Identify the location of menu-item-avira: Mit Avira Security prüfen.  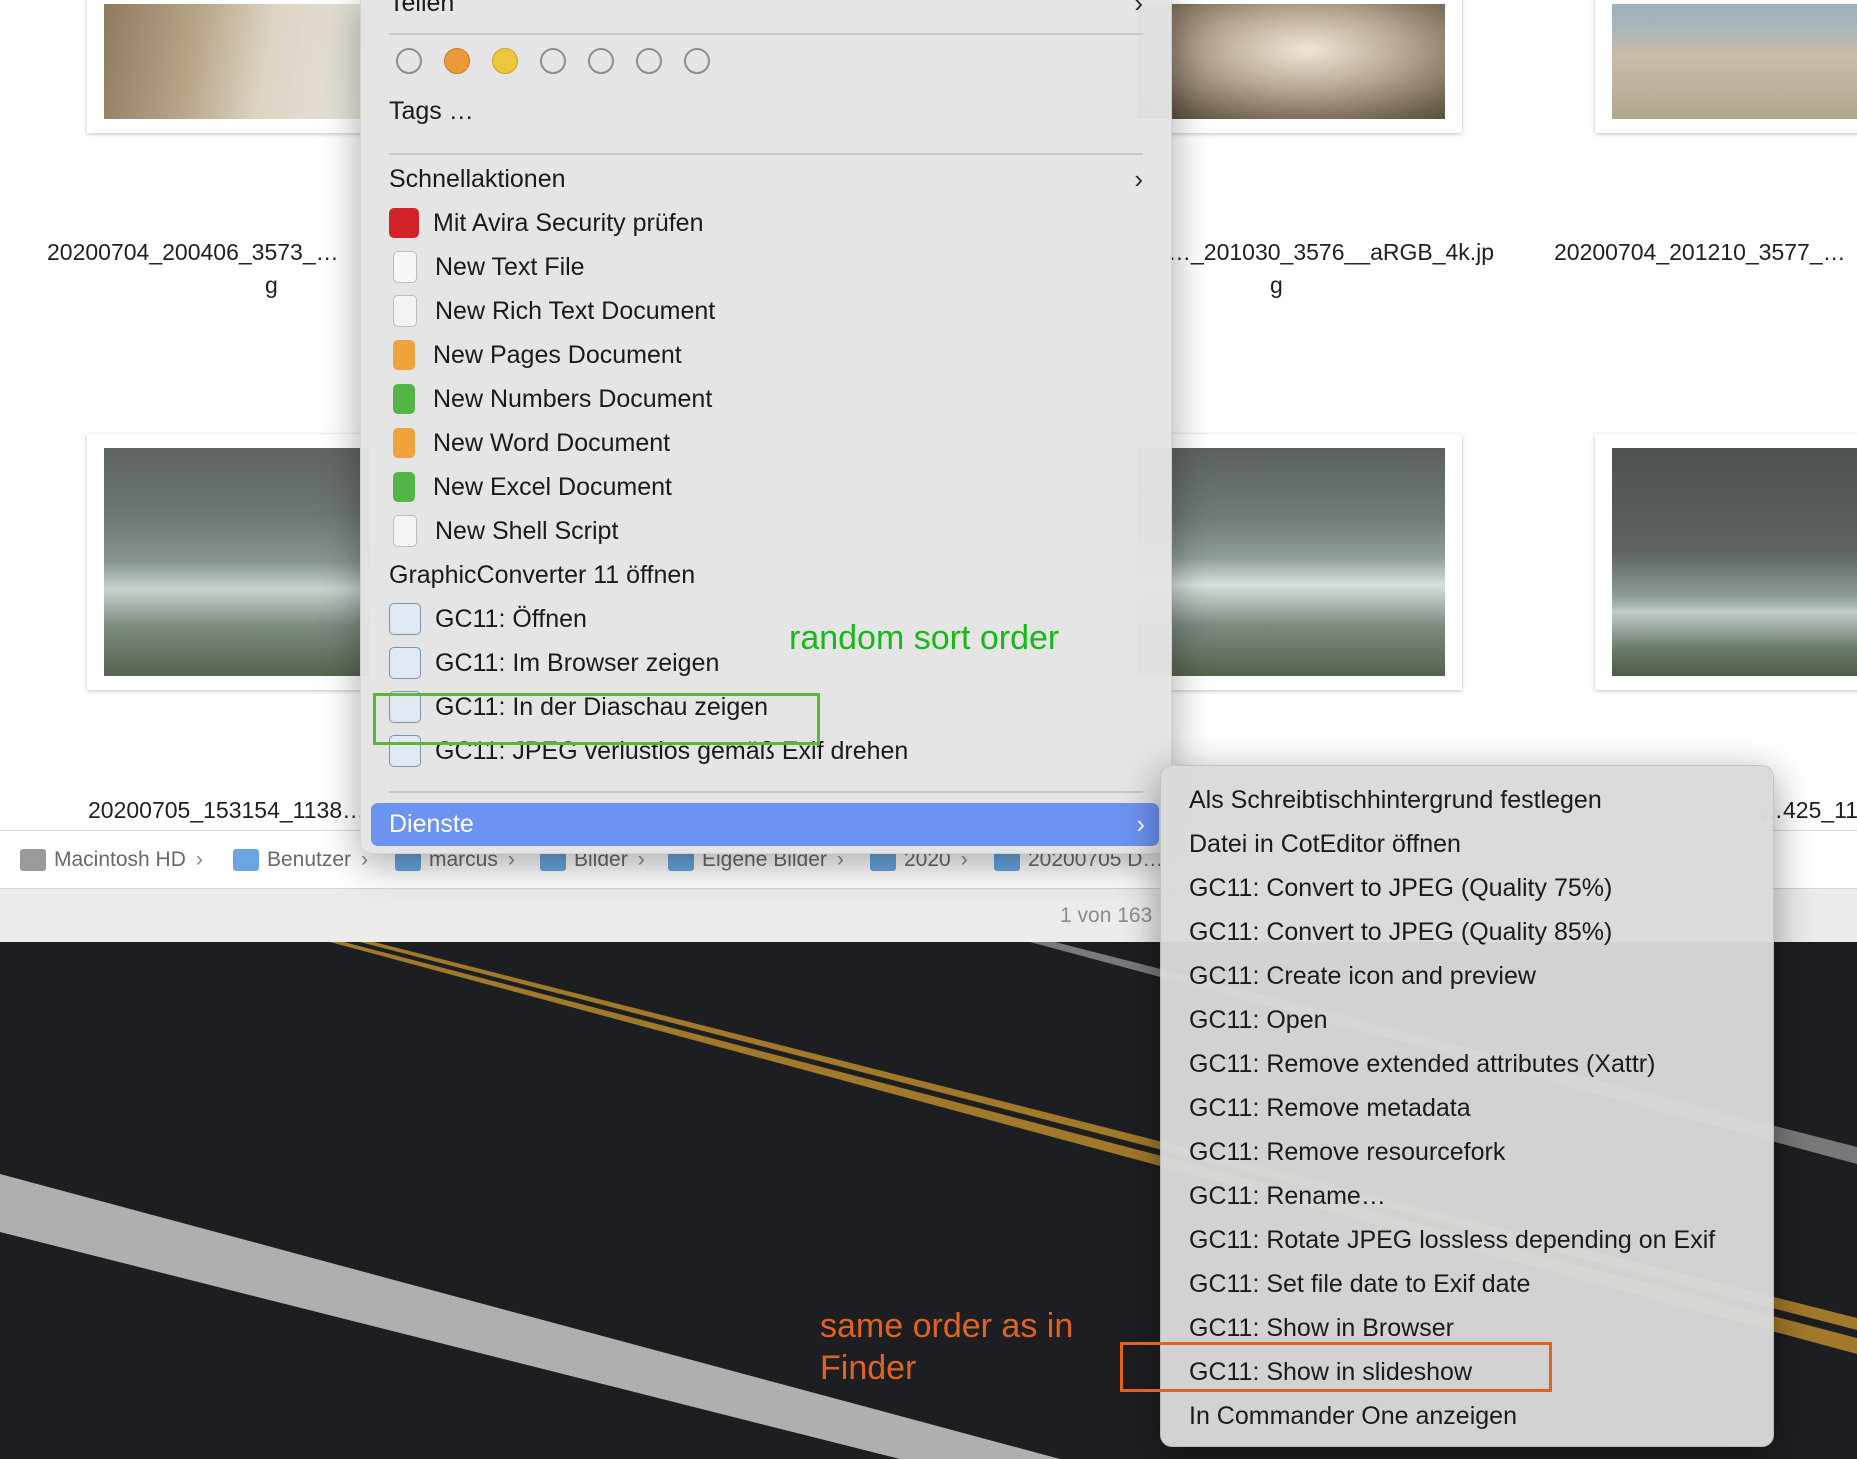
(546, 223).